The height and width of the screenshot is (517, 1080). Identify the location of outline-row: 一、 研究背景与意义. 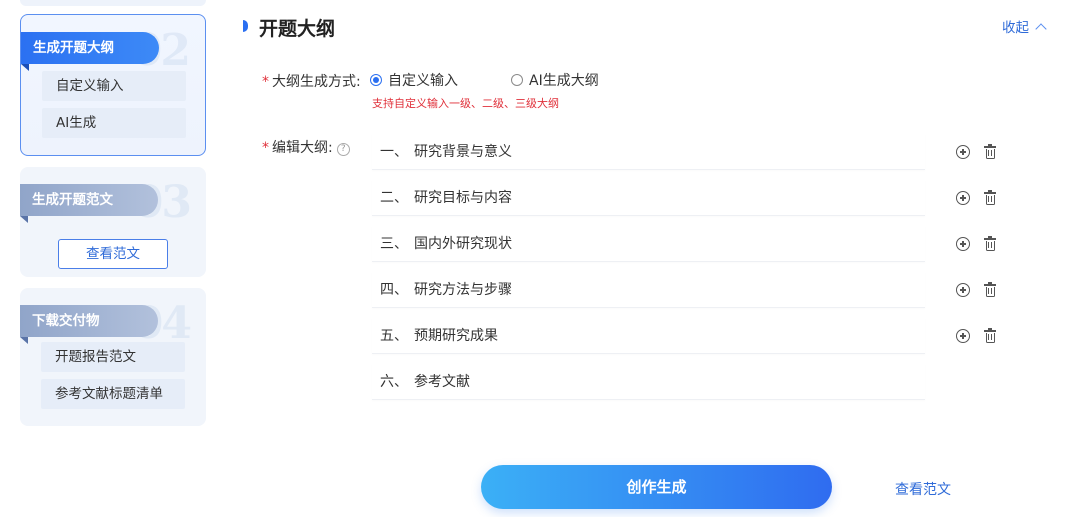
(648, 152).